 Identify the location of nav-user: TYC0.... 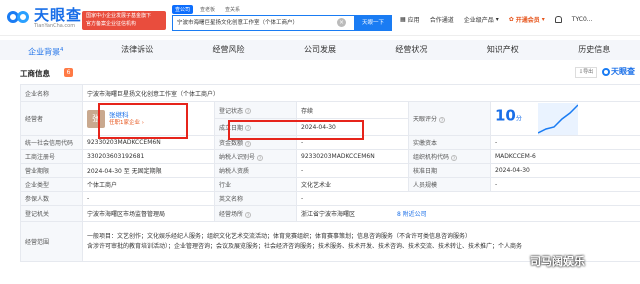
(582, 19).